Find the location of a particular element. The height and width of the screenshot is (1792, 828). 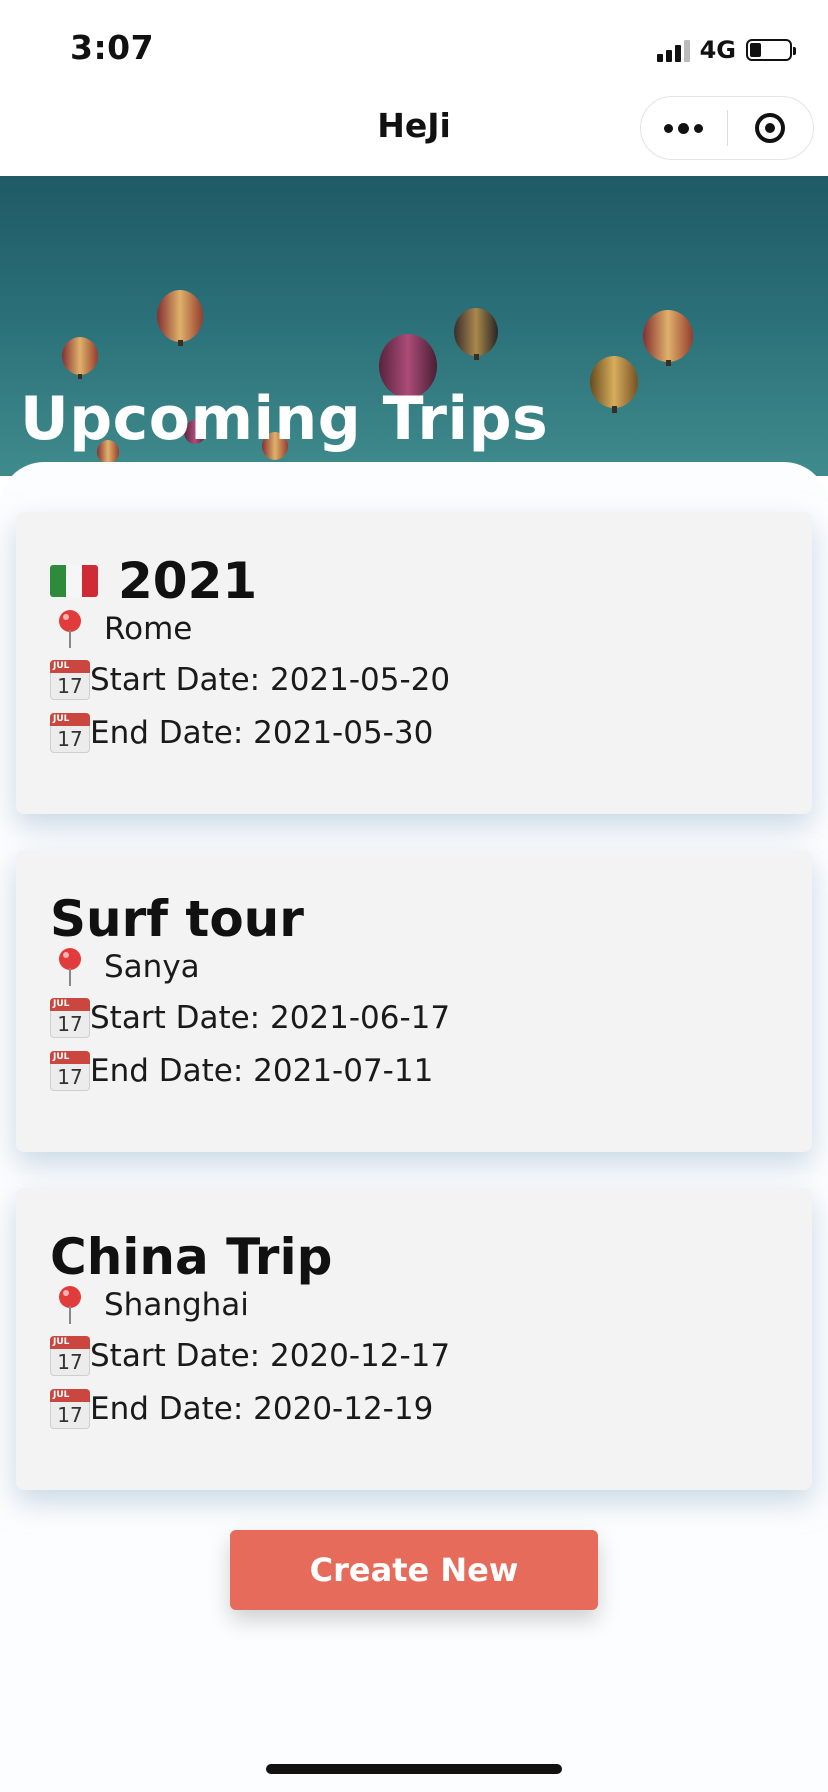

trip-end-row: JUL 17 End Date: 2020-12-19 is located at coordinates (241, 1409).